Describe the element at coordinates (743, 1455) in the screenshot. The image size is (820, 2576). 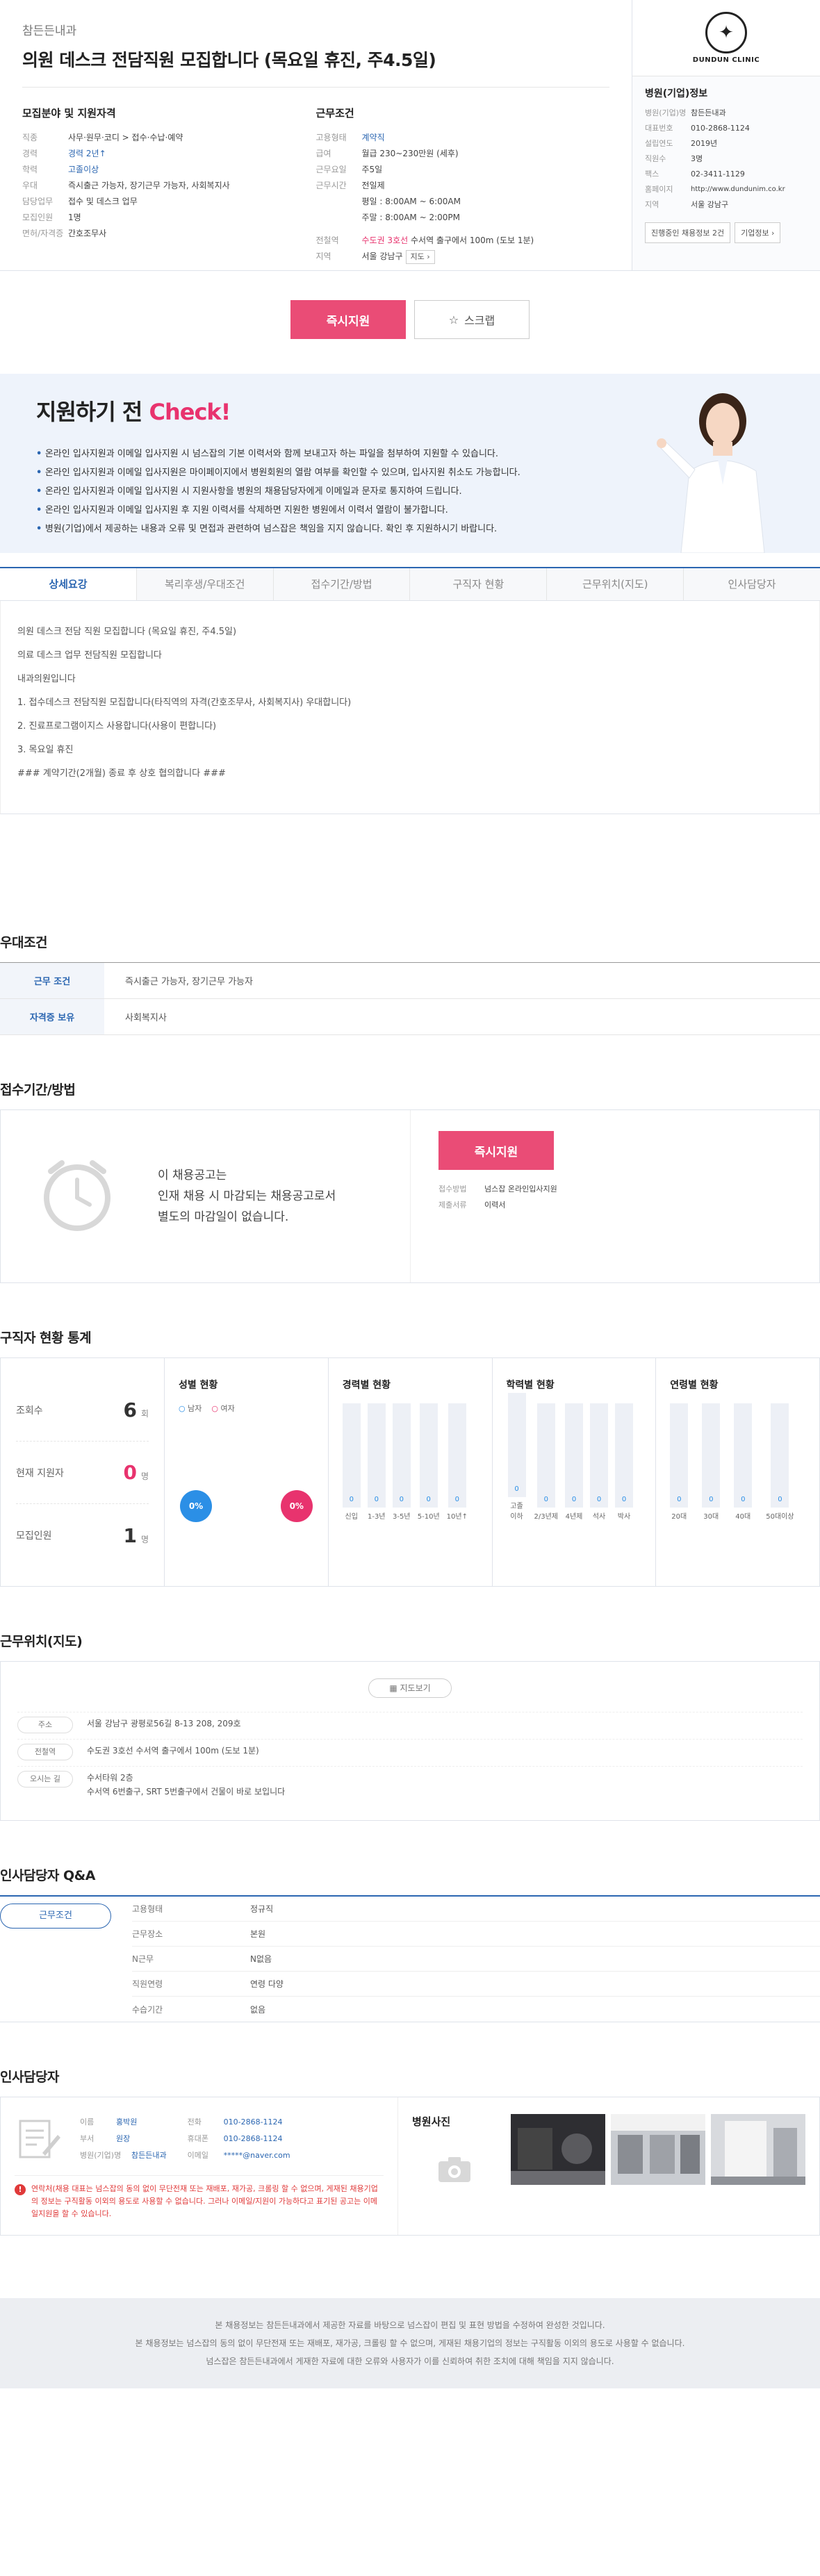
I see `age-bar: 0` at that location.